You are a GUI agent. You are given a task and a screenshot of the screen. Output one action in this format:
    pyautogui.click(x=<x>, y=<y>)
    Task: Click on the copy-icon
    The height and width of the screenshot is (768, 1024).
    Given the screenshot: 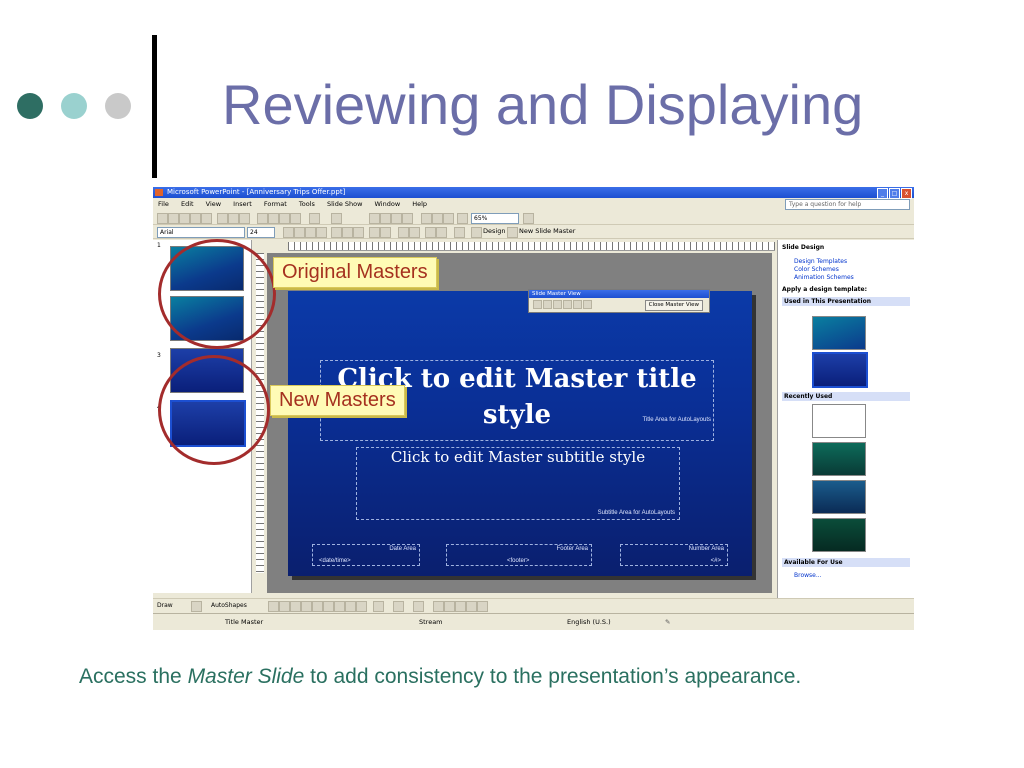 What is the action you would take?
    pyautogui.click(x=273, y=218)
    